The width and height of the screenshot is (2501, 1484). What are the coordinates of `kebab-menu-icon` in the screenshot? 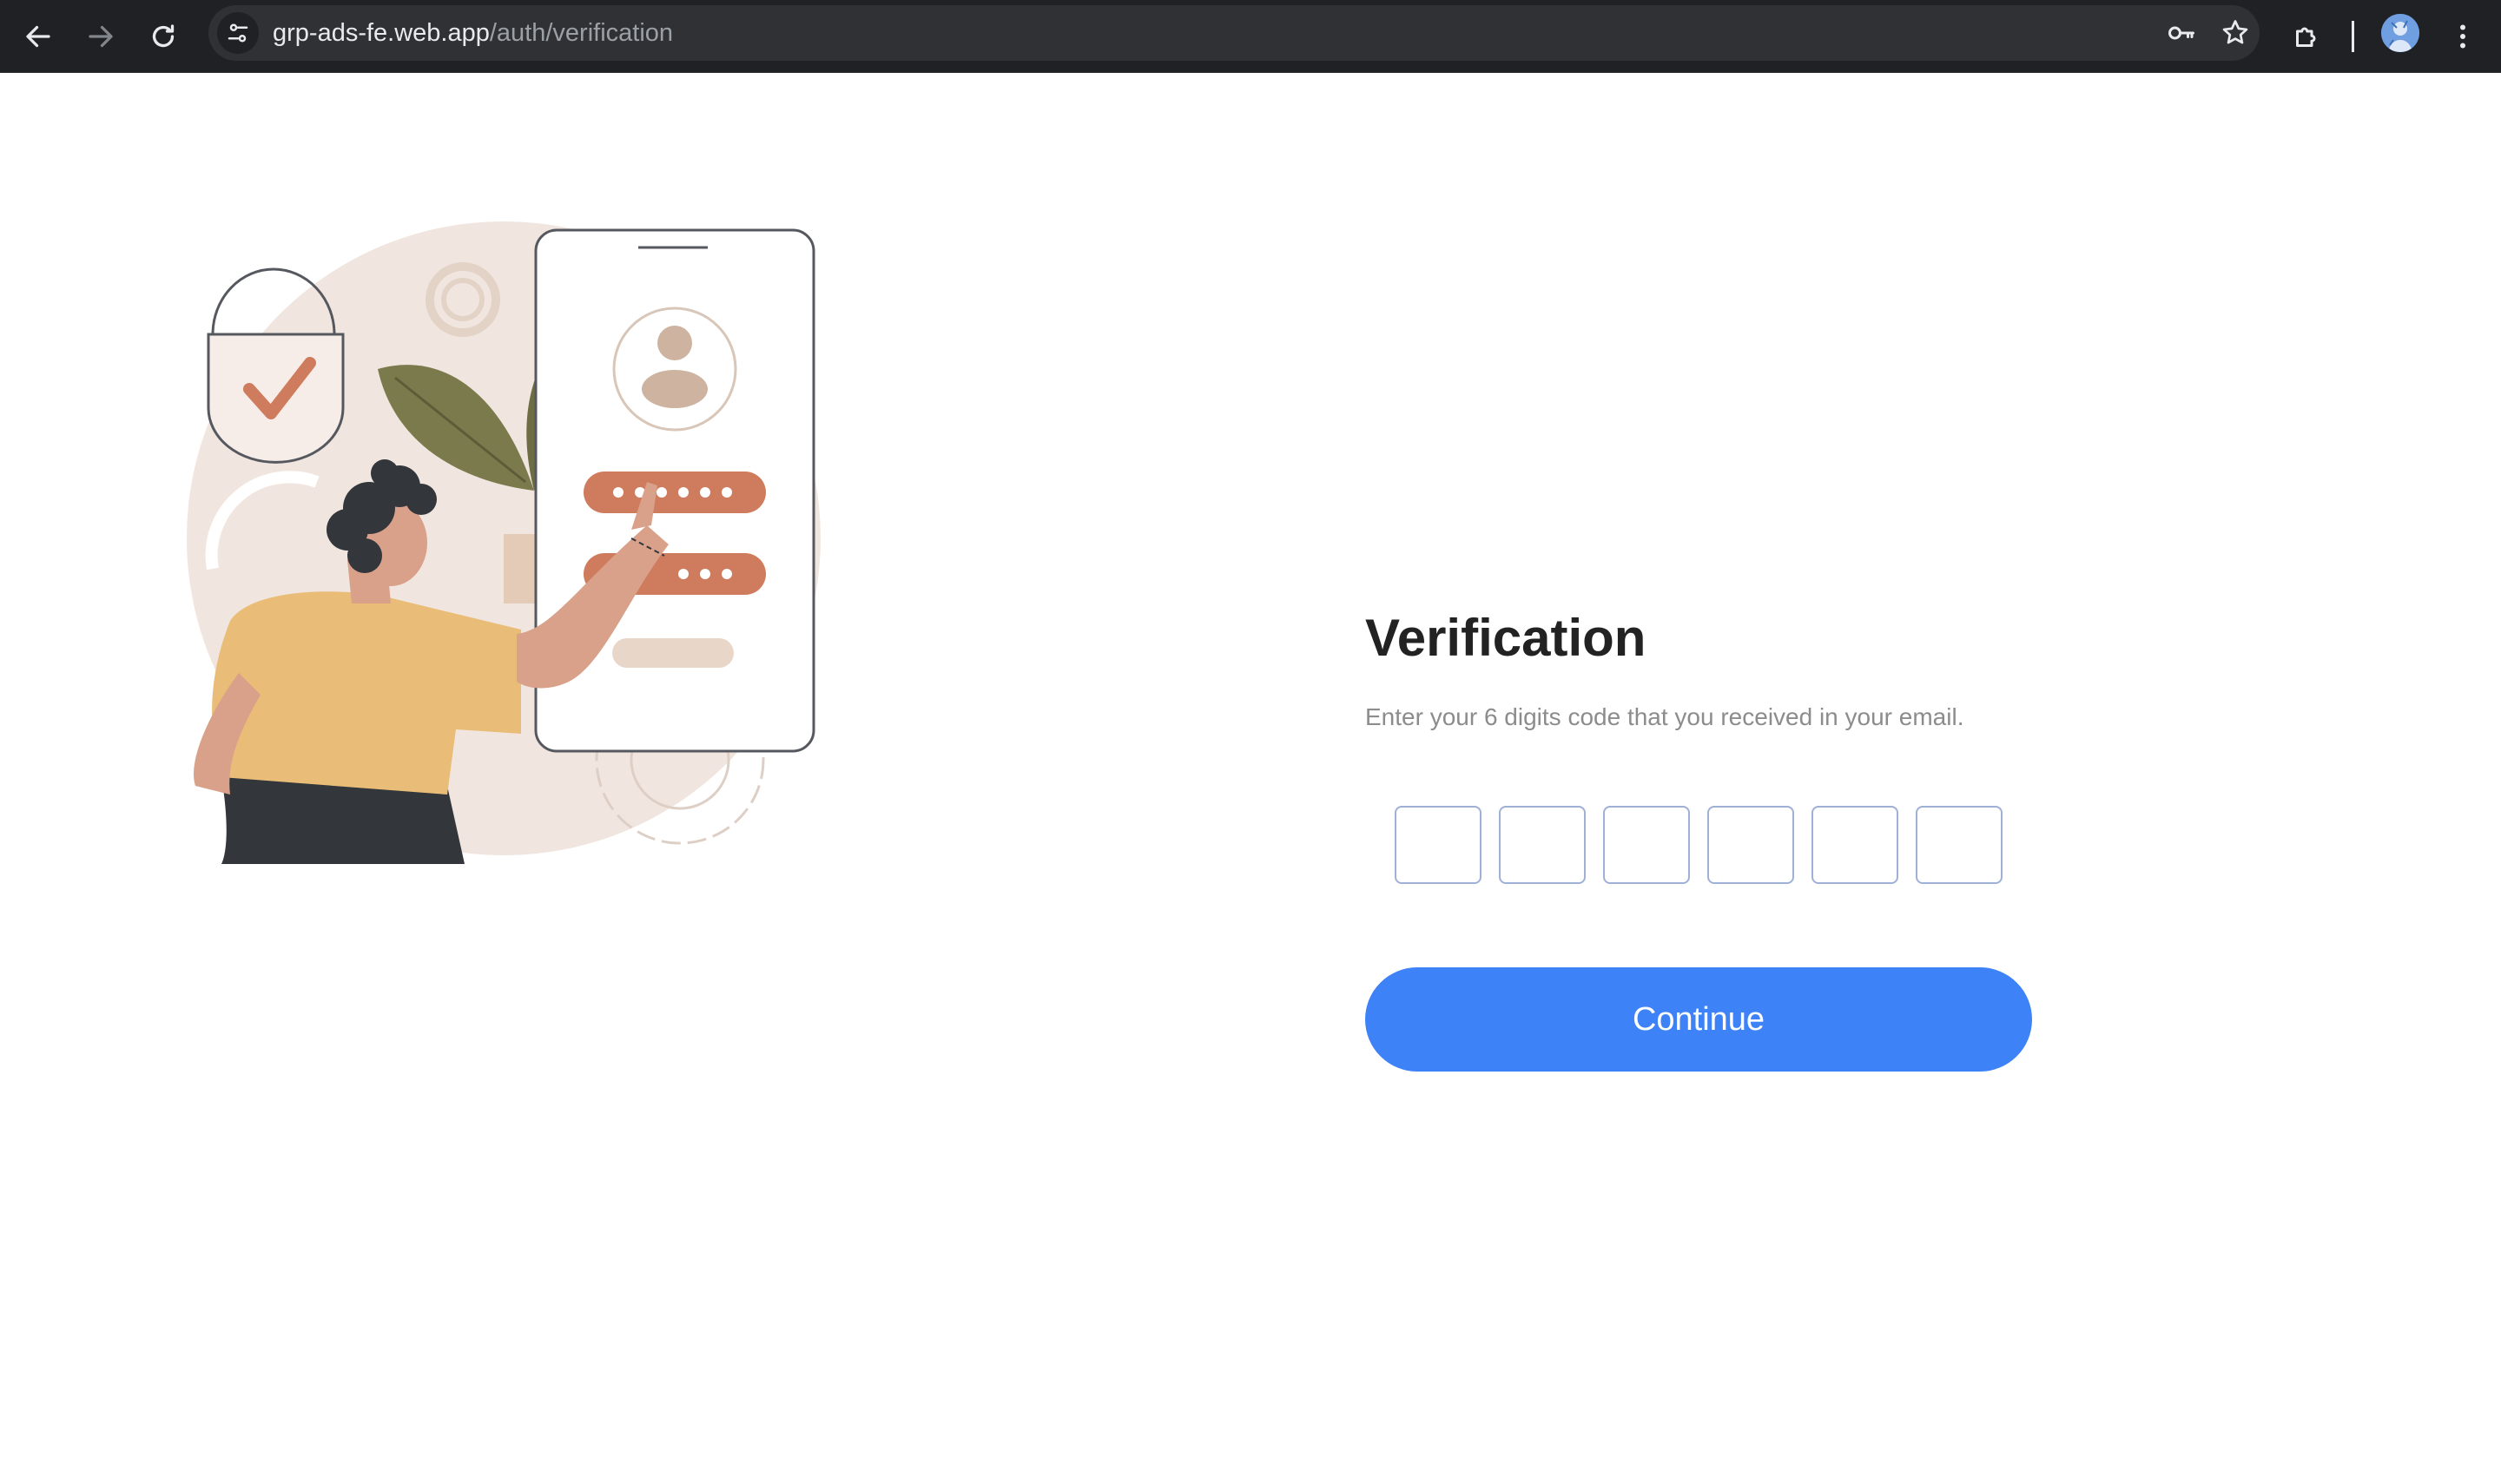 It's located at (2462, 36).